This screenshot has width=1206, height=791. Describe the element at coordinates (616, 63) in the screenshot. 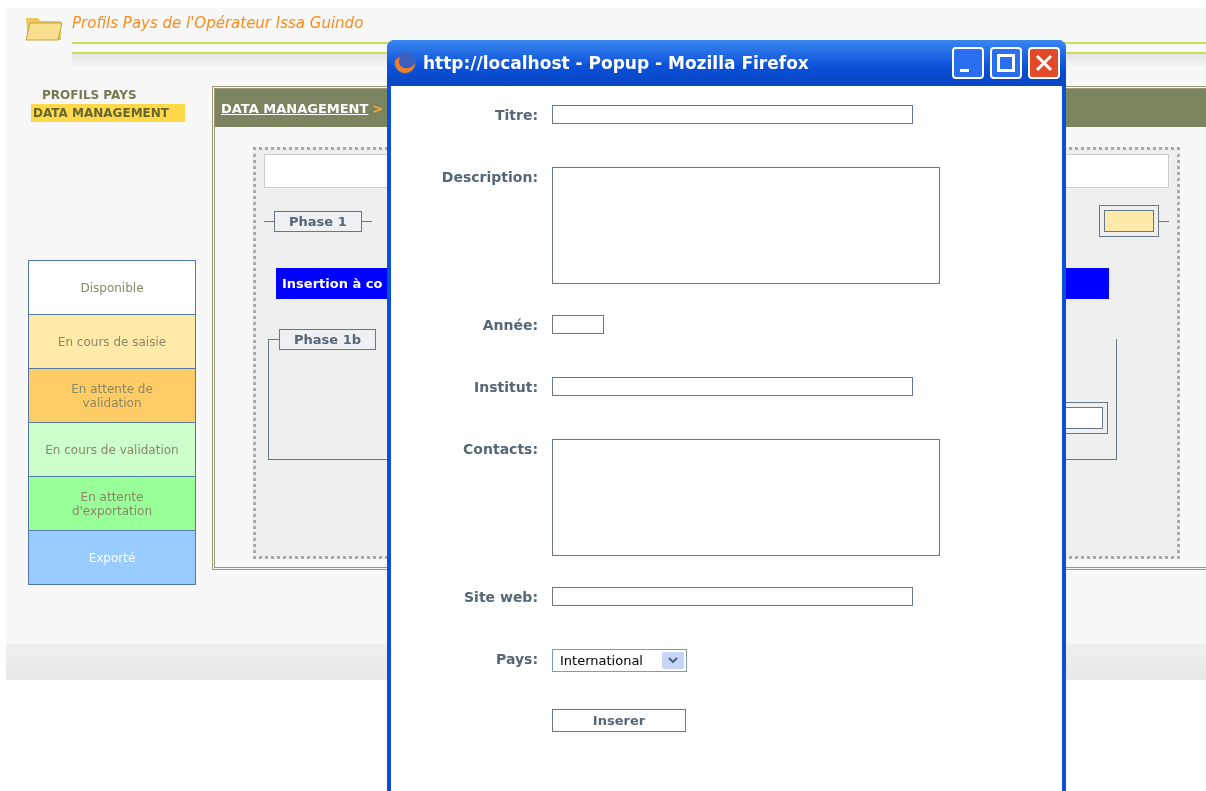

I see `window-title: http://localhost - Popup - Mozilla Firefox` at that location.